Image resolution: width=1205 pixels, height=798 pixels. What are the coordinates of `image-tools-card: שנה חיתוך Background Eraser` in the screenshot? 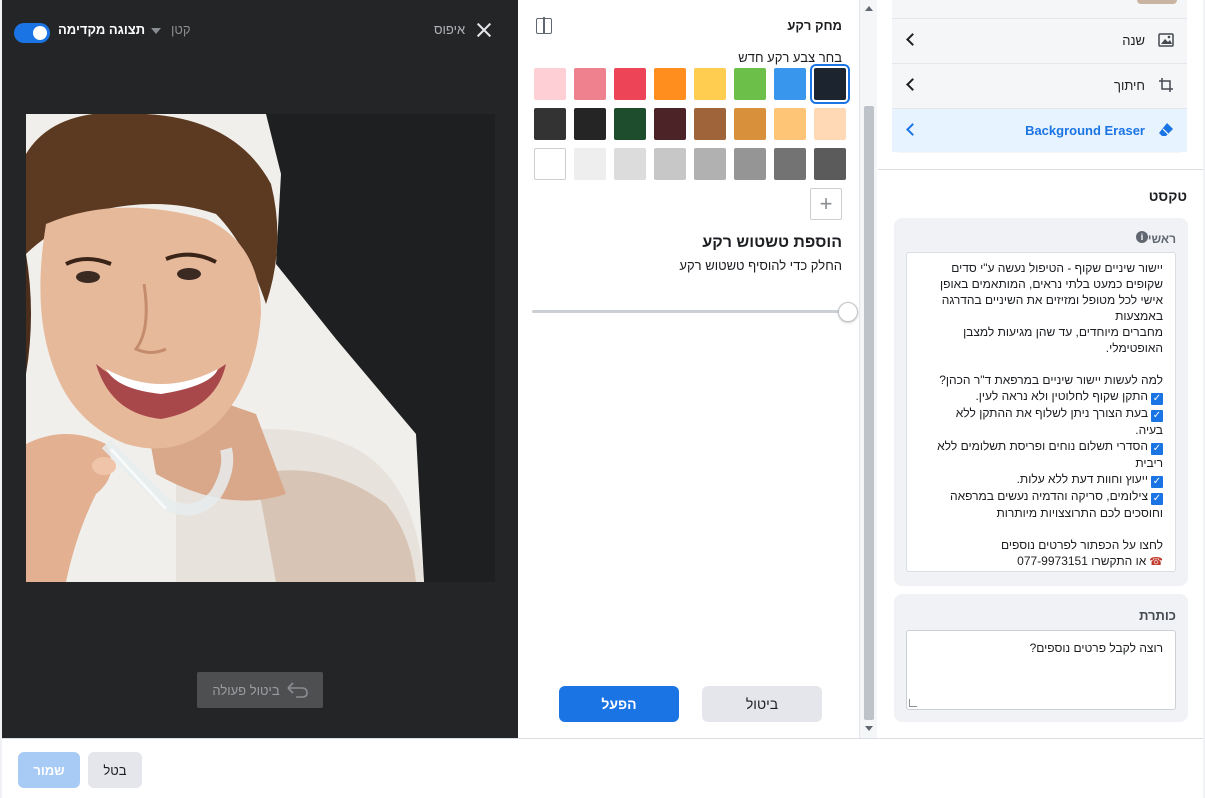 It's located at (1039, 76).